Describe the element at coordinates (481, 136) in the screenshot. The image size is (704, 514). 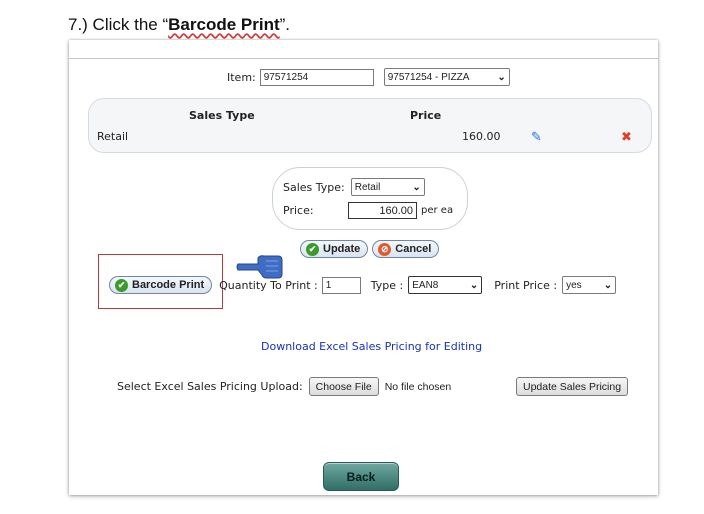
I see `cell-price: 160.00` at that location.